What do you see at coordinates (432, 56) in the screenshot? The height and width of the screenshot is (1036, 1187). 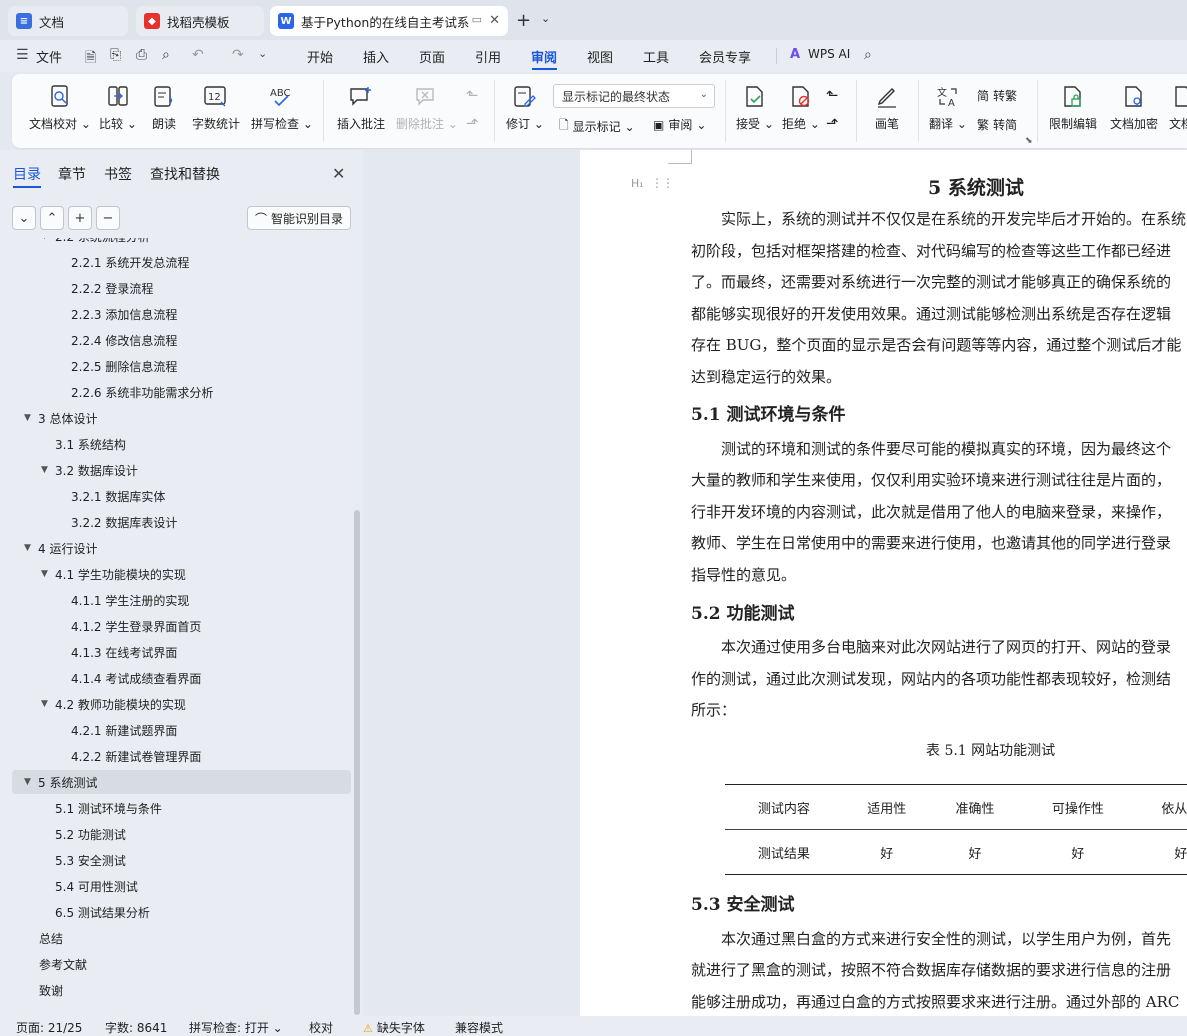 I see `menu-page: 页面` at bounding box center [432, 56].